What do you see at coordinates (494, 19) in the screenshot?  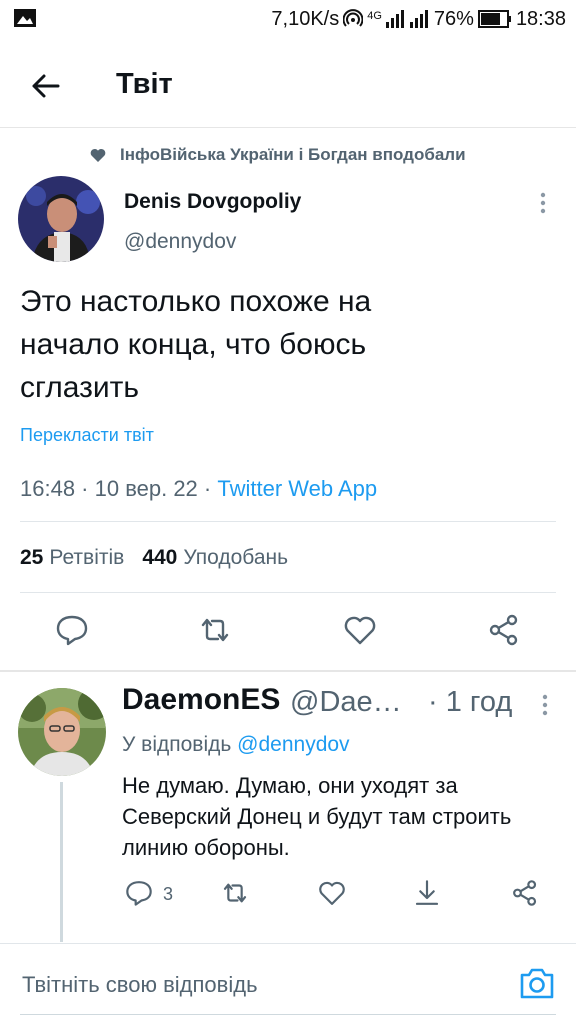 I see `battery-icon` at bounding box center [494, 19].